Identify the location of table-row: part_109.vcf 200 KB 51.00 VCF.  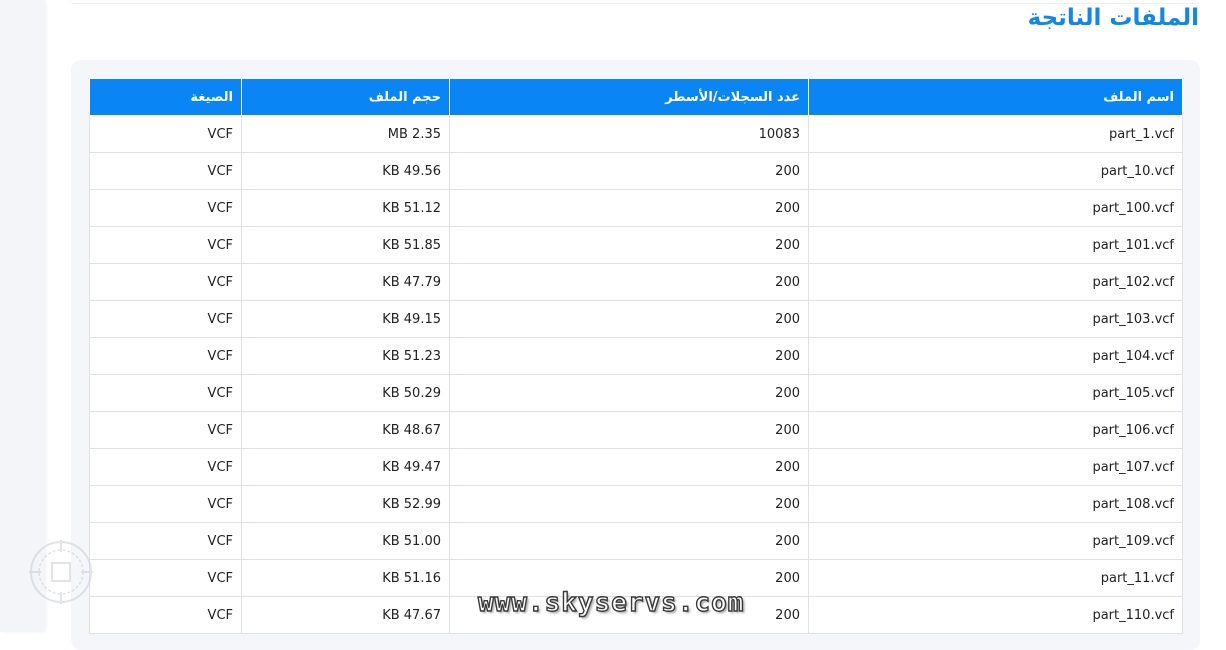
(636, 541).